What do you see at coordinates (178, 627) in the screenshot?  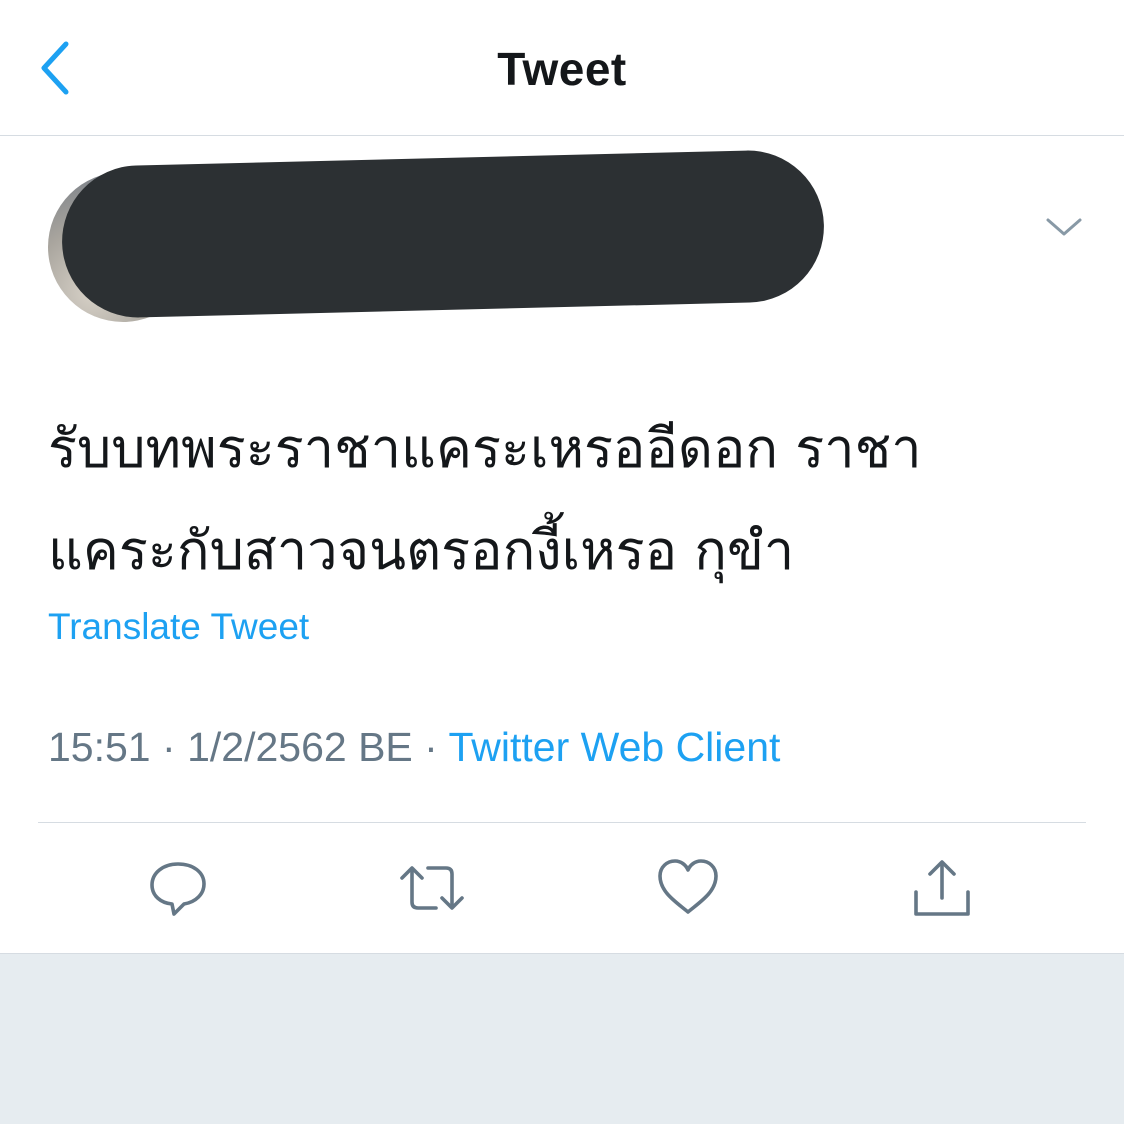 I see `translate-tweet-link: Translate Tweet` at bounding box center [178, 627].